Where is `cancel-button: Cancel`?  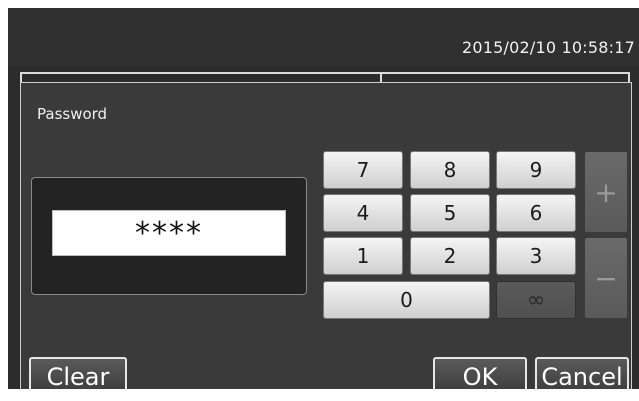
cancel-button: Cancel is located at coordinates (582, 373).